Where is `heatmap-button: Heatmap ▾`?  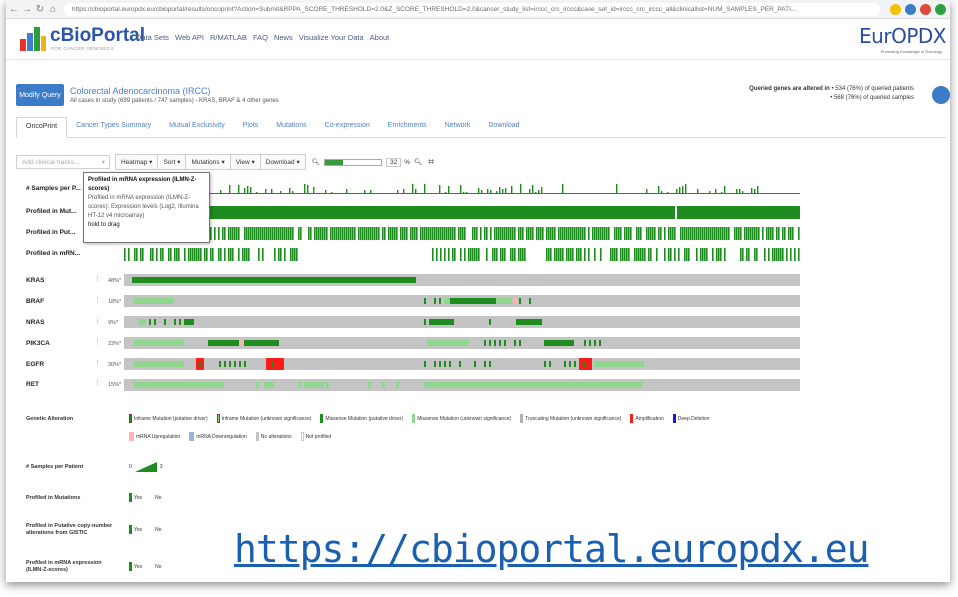 heatmap-button: Heatmap ▾ is located at coordinates (137, 162).